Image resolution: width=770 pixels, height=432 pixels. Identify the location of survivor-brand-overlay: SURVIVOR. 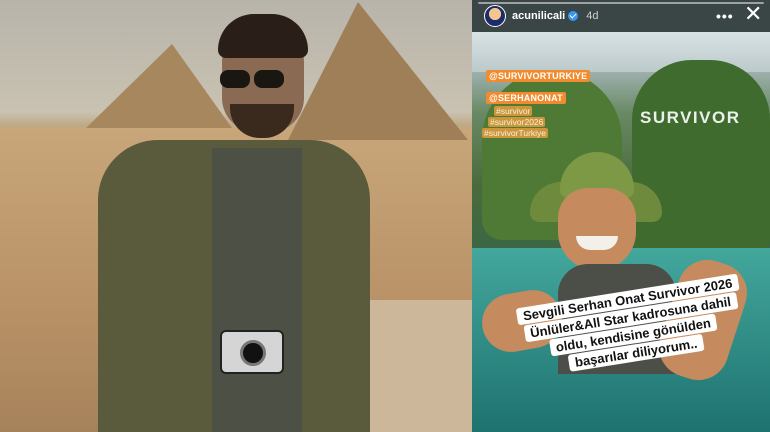
(690, 117).